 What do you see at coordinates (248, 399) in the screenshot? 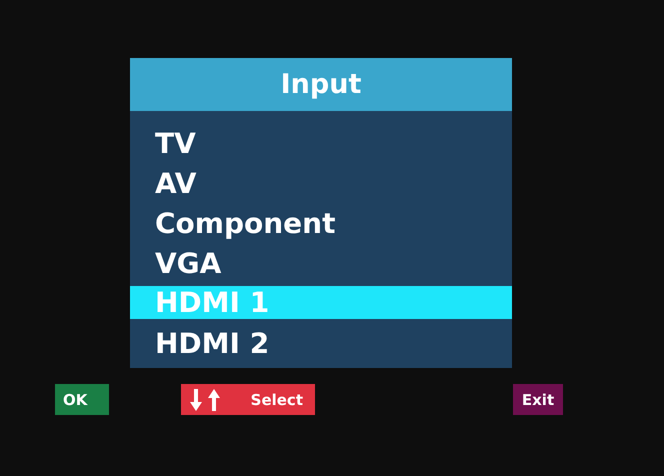
I see `select-button: Select` at bounding box center [248, 399].